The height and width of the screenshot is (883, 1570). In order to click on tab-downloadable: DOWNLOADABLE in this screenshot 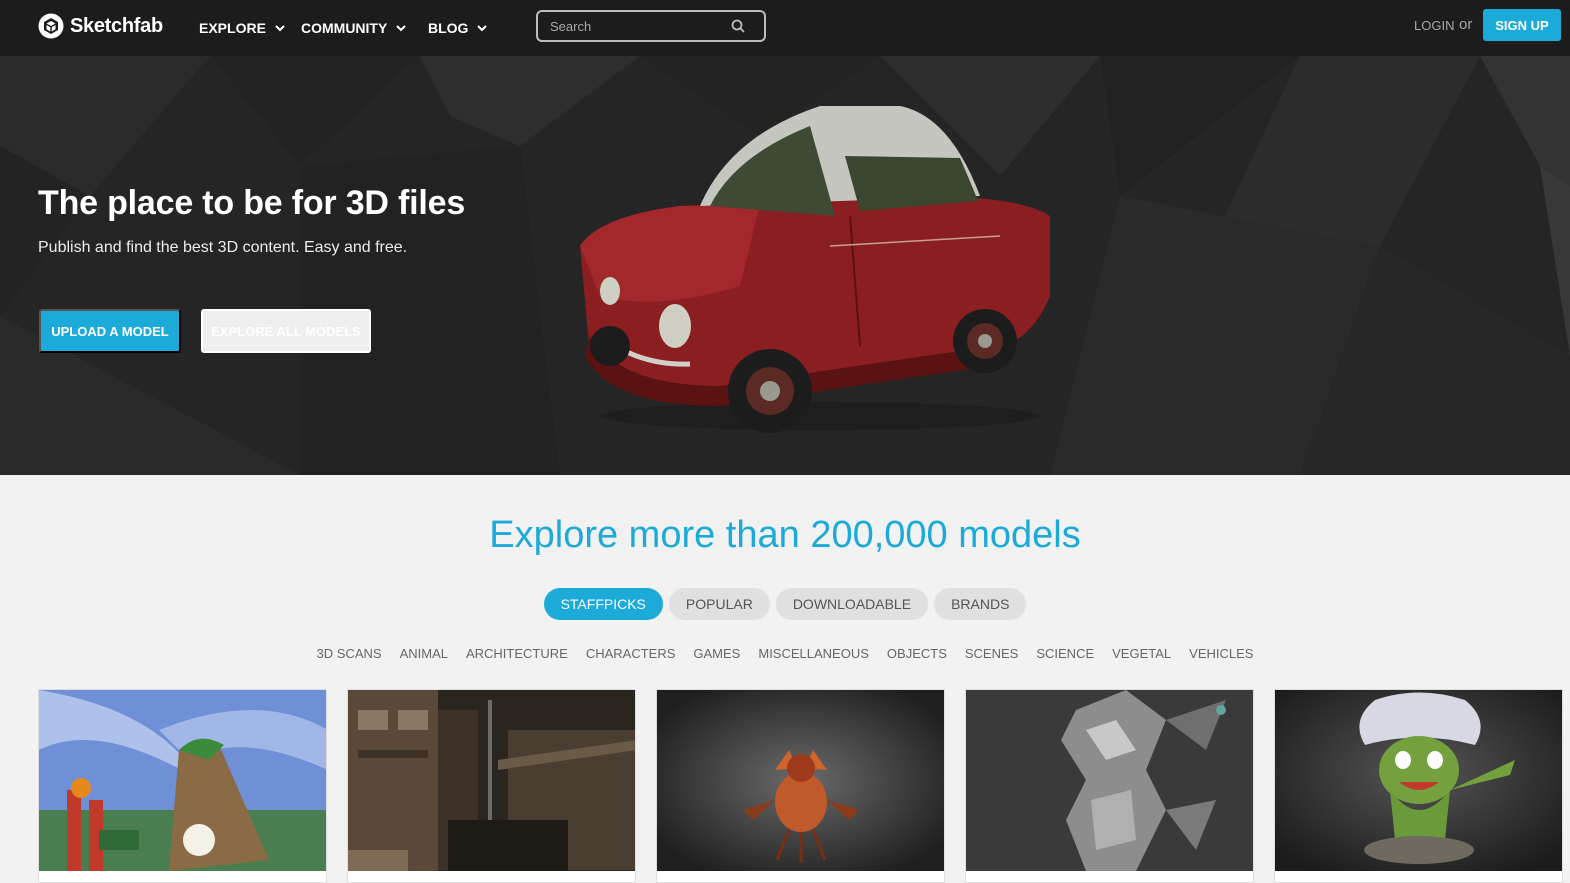, I will do `click(852, 604)`.